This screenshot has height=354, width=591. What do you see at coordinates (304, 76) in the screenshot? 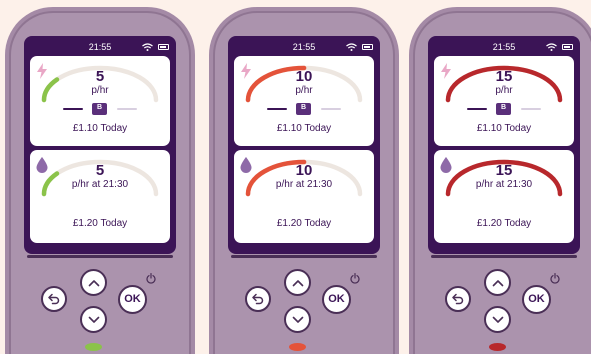
I see `electricity-rate-value: 10` at bounding box center [304, 76].